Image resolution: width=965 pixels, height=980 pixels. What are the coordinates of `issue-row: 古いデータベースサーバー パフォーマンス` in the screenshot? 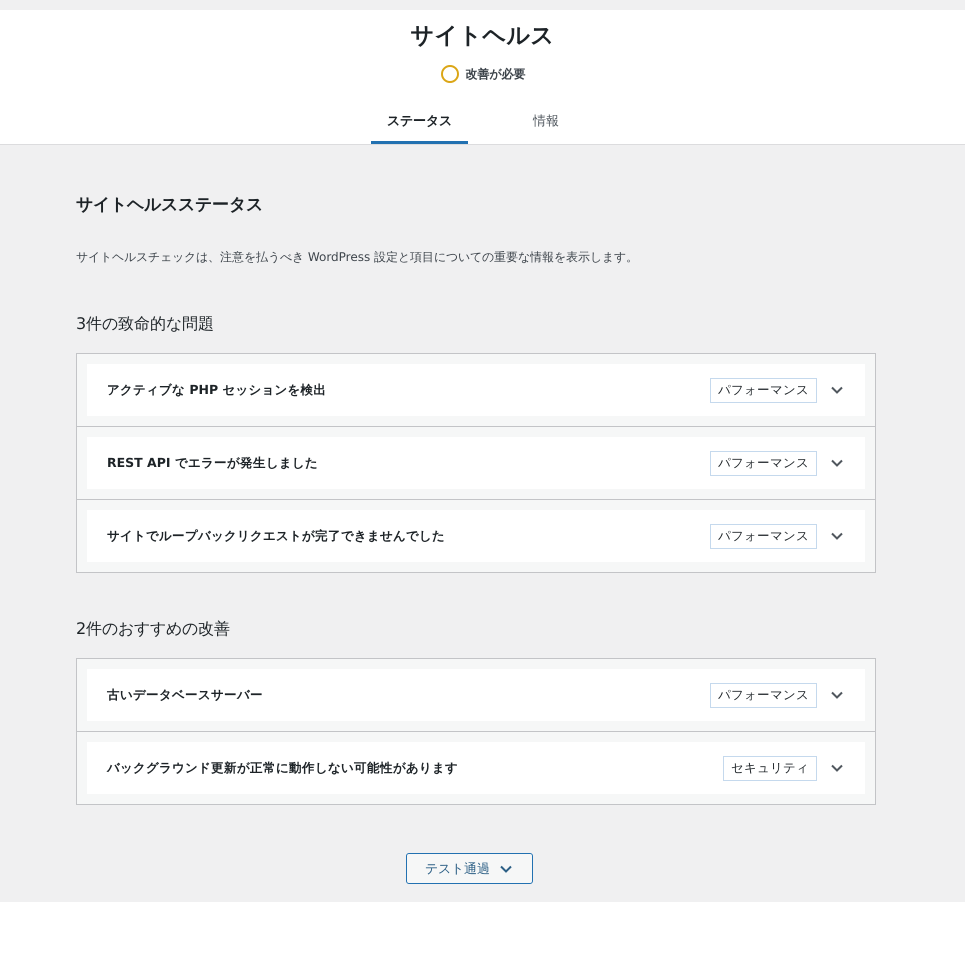 It's located at (476, 695).